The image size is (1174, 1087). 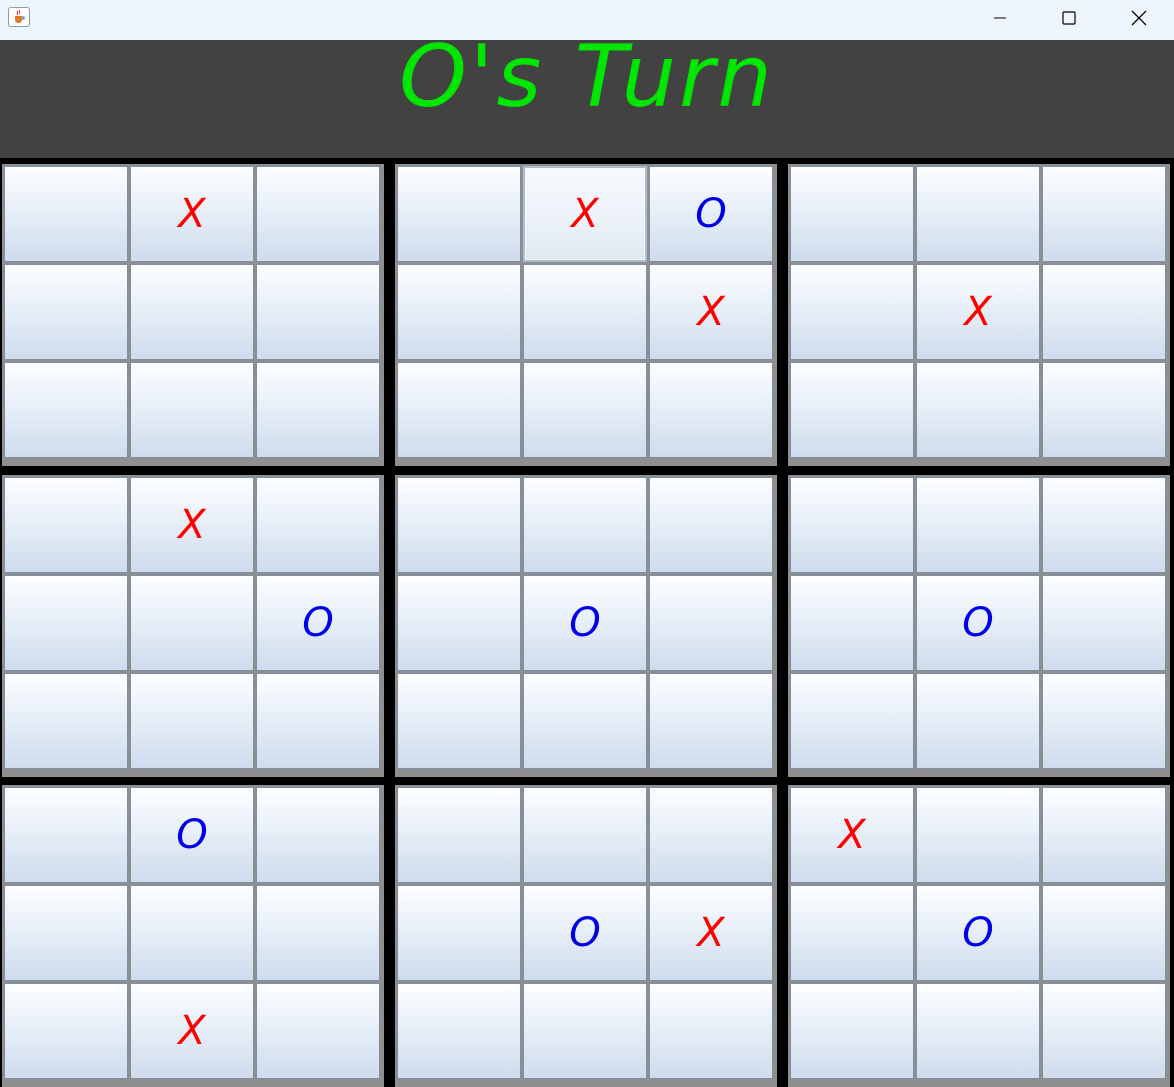 I want to click on turn-label: O's Turn, so click(x=587, y=83).